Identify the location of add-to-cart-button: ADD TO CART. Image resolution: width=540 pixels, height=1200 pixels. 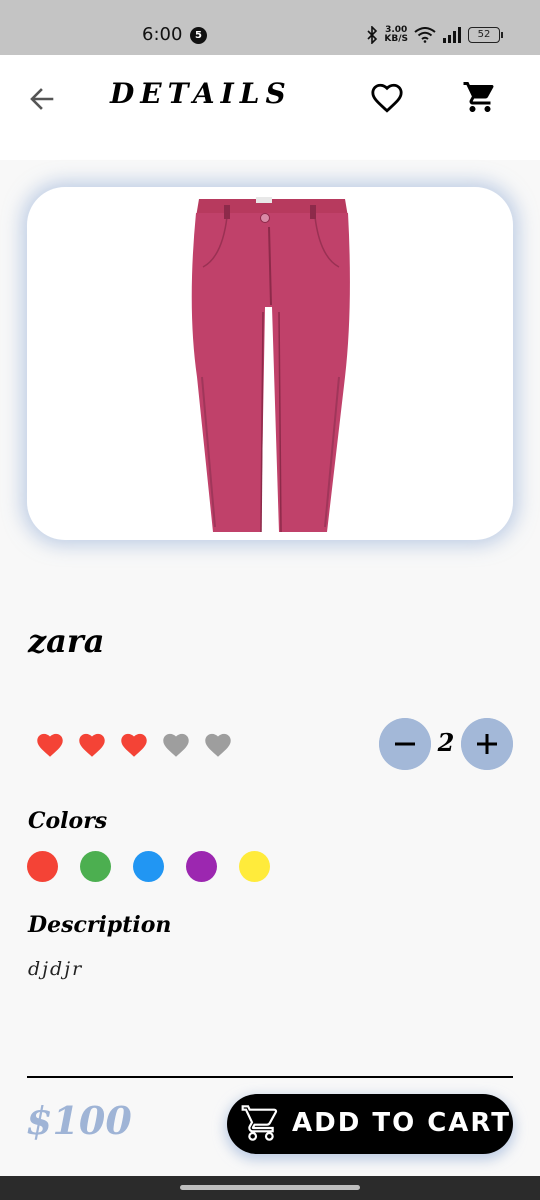
(370, 1124).